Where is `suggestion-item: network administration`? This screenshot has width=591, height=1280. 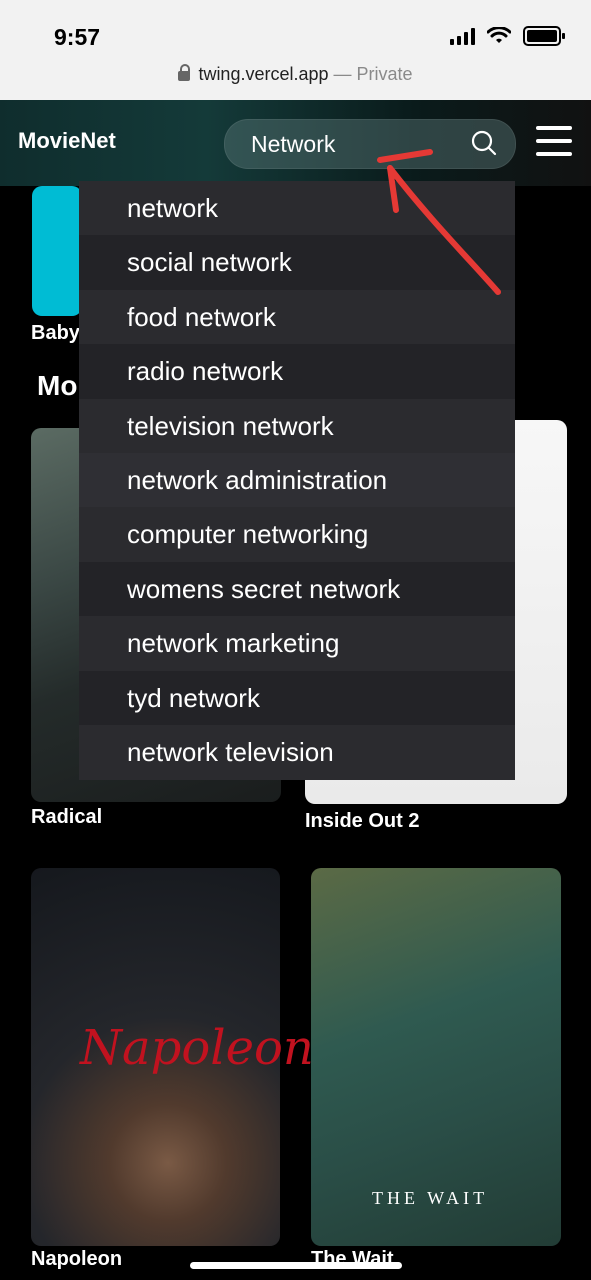
suggestion-item: network administration is located at coordinates (297, 480).